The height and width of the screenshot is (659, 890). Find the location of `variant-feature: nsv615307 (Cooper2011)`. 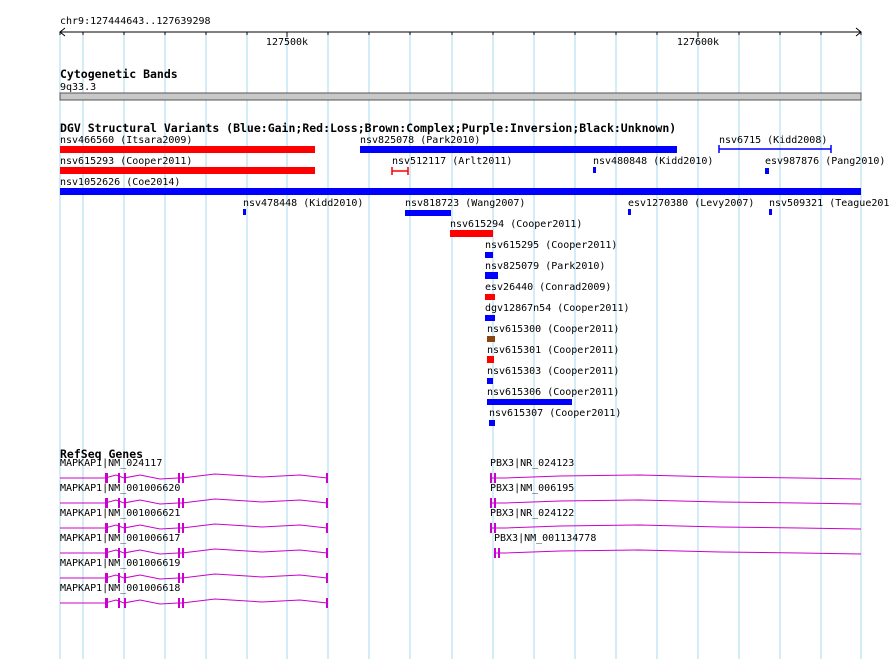

variant-feature: nsv615307 (Cooper2011) is located at coordinates (555, 417).